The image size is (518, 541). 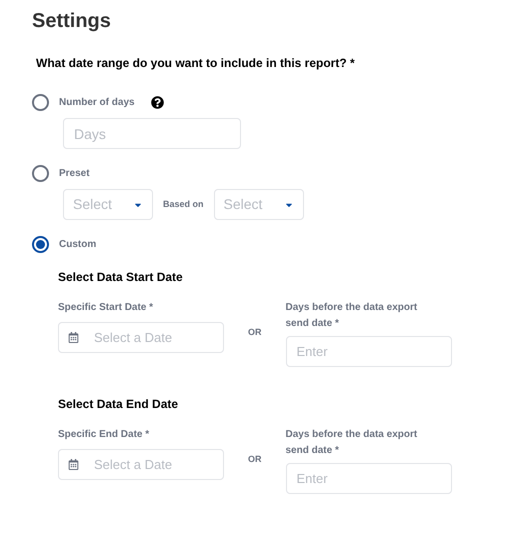 What do you see at coordinates (121, 277) in the screenshot?
I see `section-heading: Select Data Start Date` at bounding box center [121, 277].